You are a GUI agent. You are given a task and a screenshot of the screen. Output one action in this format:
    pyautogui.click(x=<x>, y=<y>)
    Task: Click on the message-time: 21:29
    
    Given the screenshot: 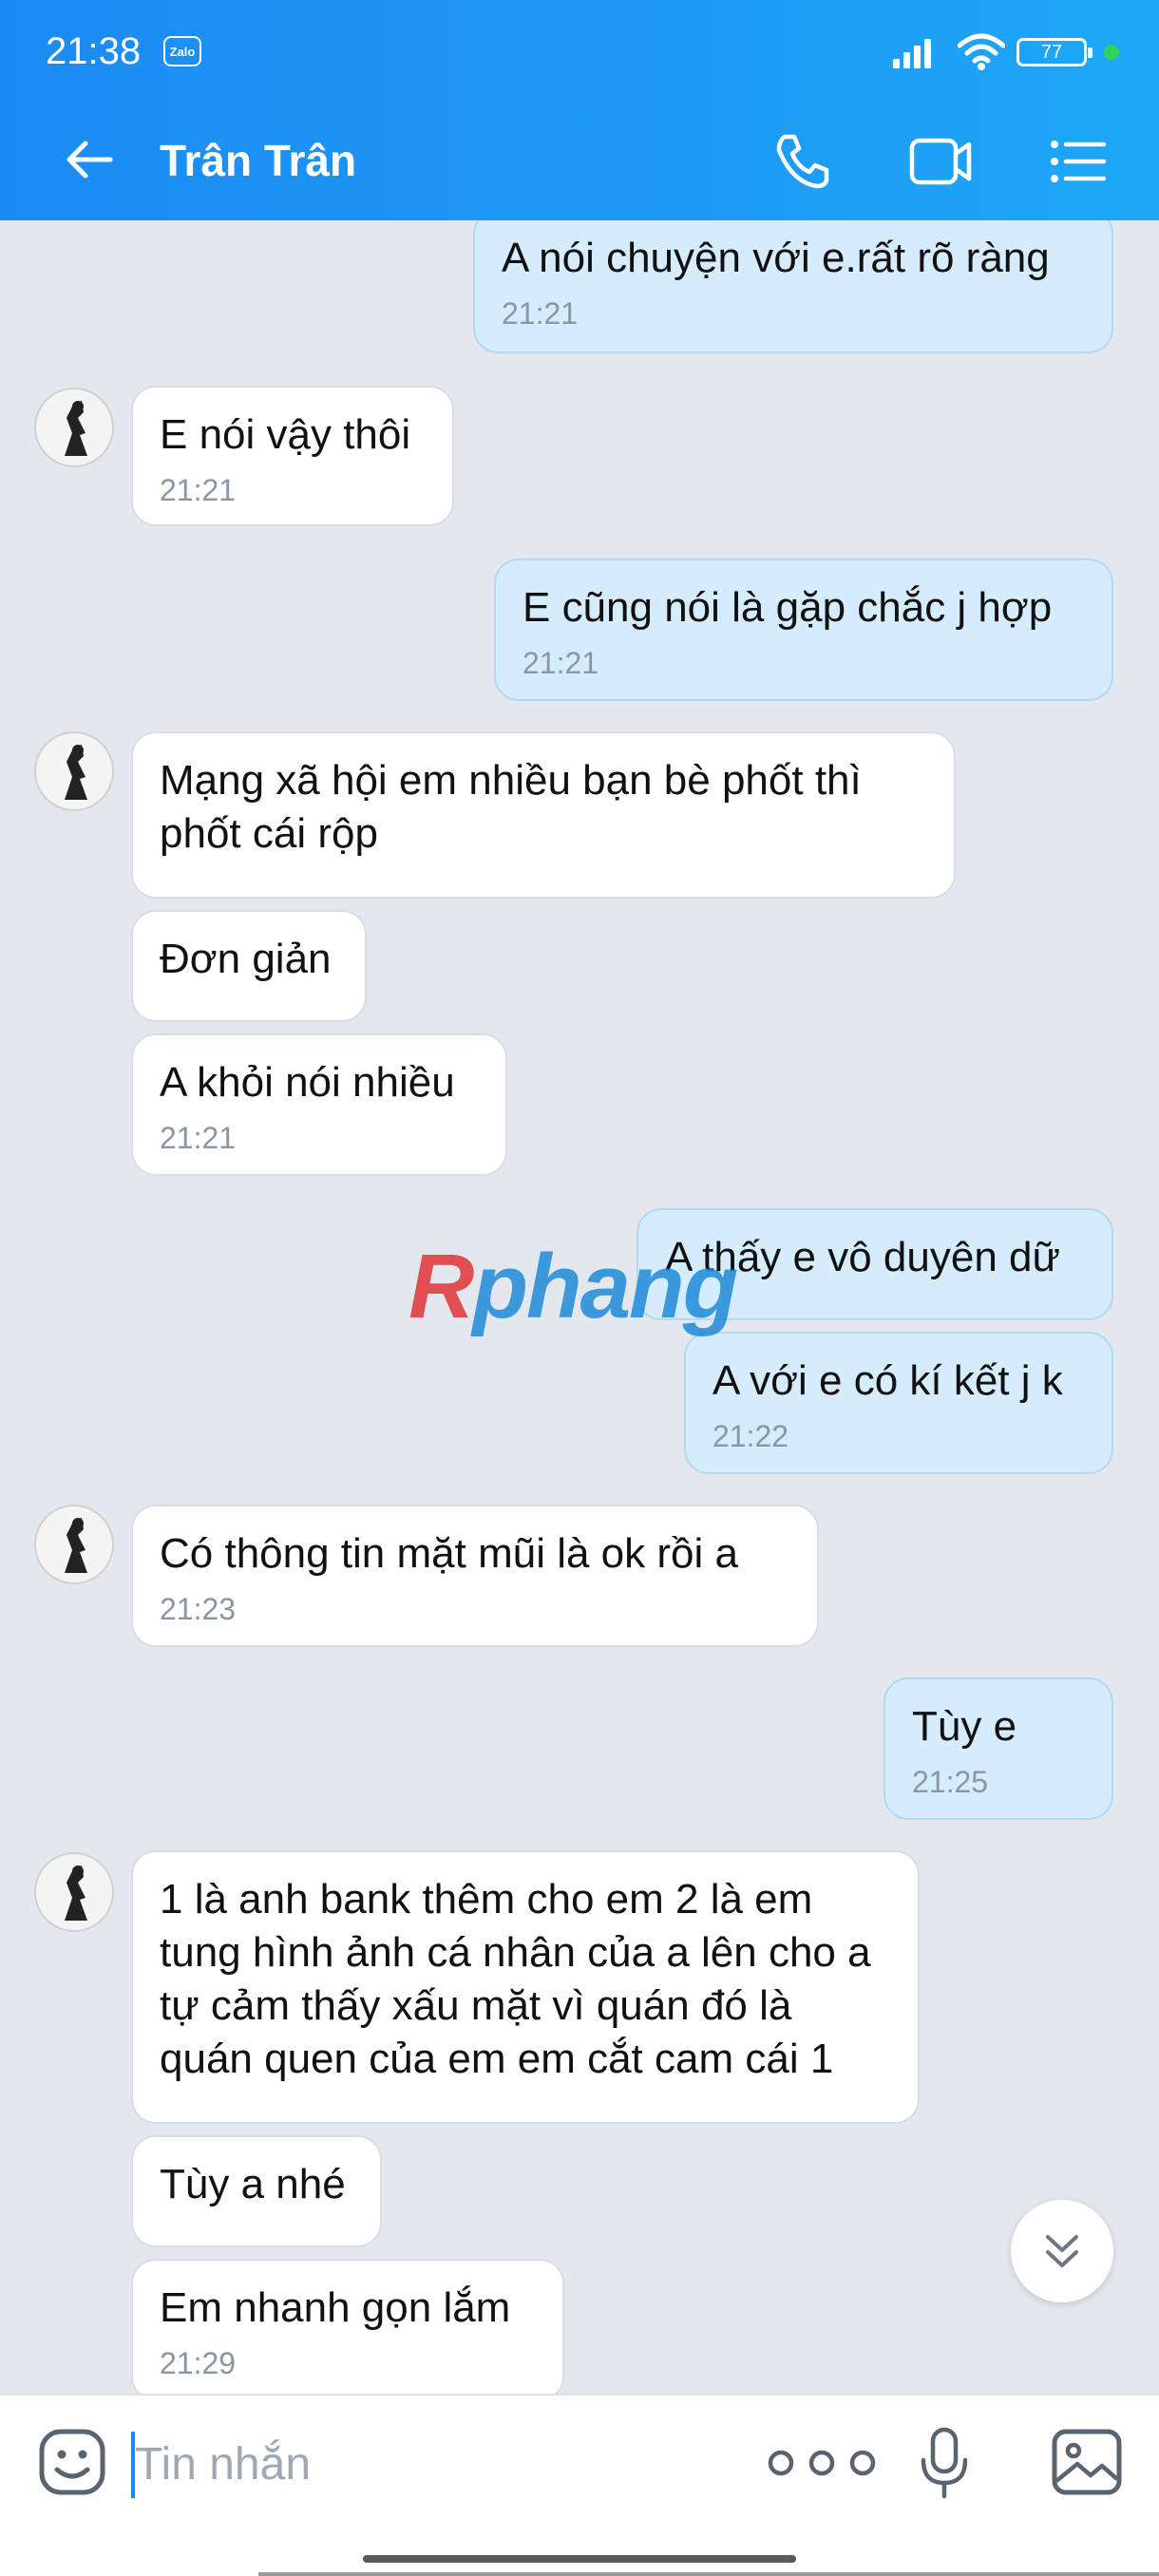 What is the action you would take?
    pyautogui.click(x=198, y=2363)
    